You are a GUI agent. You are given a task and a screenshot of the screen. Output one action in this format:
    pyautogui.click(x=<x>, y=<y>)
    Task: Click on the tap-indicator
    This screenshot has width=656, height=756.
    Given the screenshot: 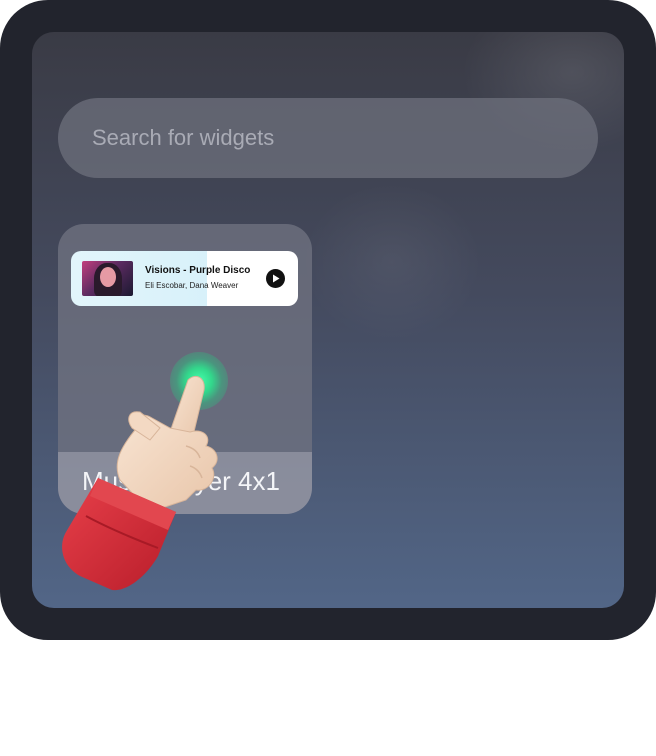 What is the action you would take?
    pyautogui.click(x=199, y=381)
    